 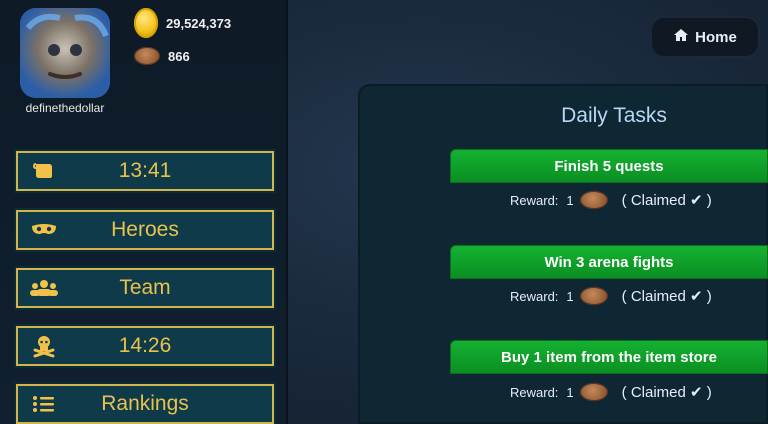 What do you see at coordinates (681, 37) in the screenshot?
I see `home-icon` at bounding box center [681, 37].